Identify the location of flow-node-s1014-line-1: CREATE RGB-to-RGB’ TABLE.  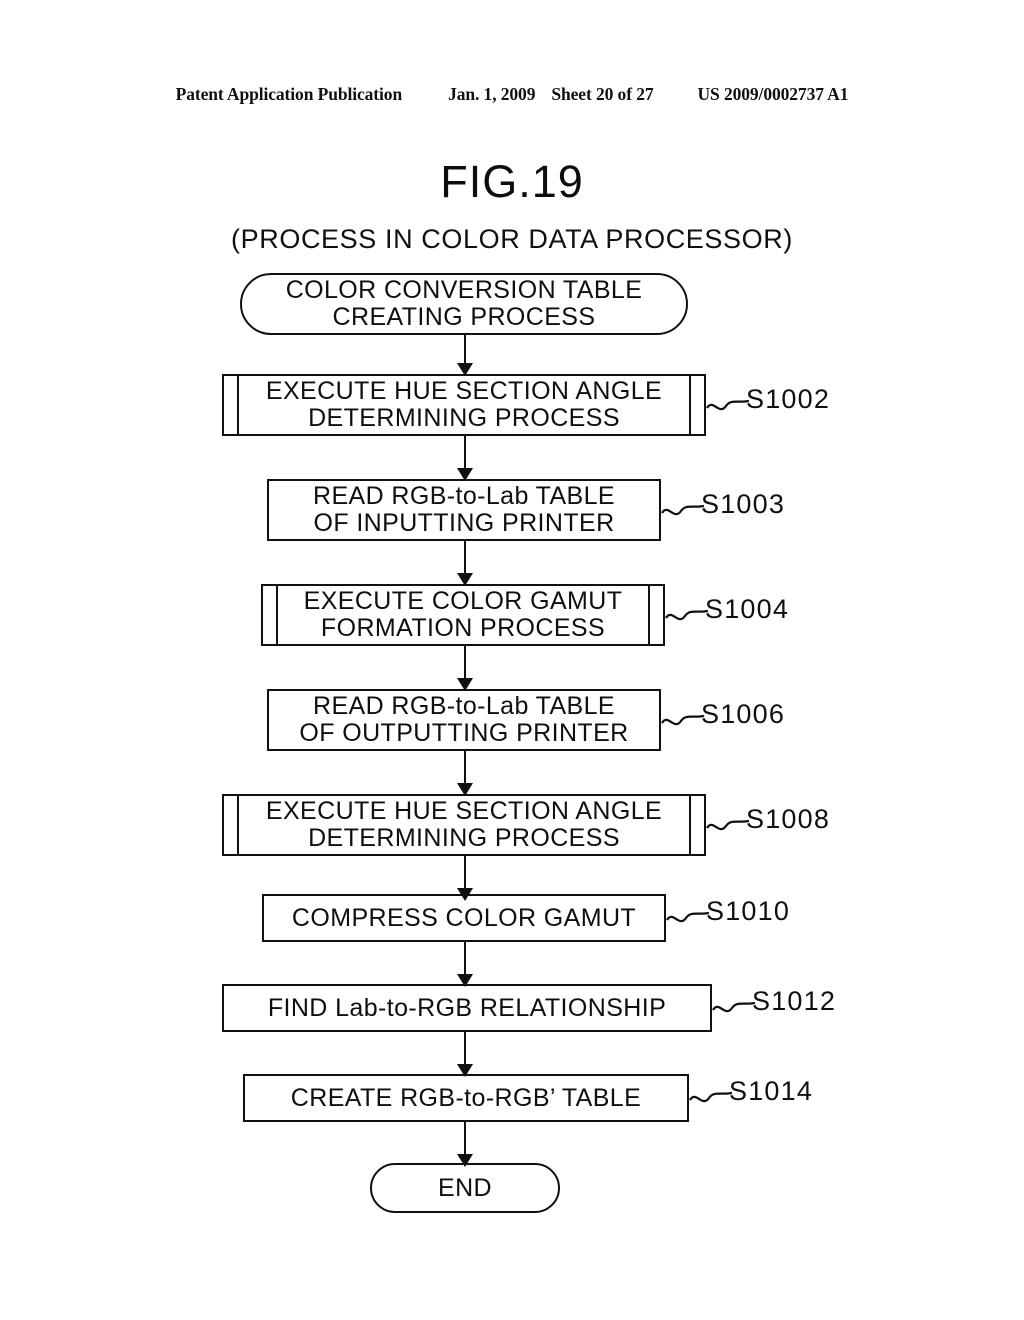
(466, 1097).